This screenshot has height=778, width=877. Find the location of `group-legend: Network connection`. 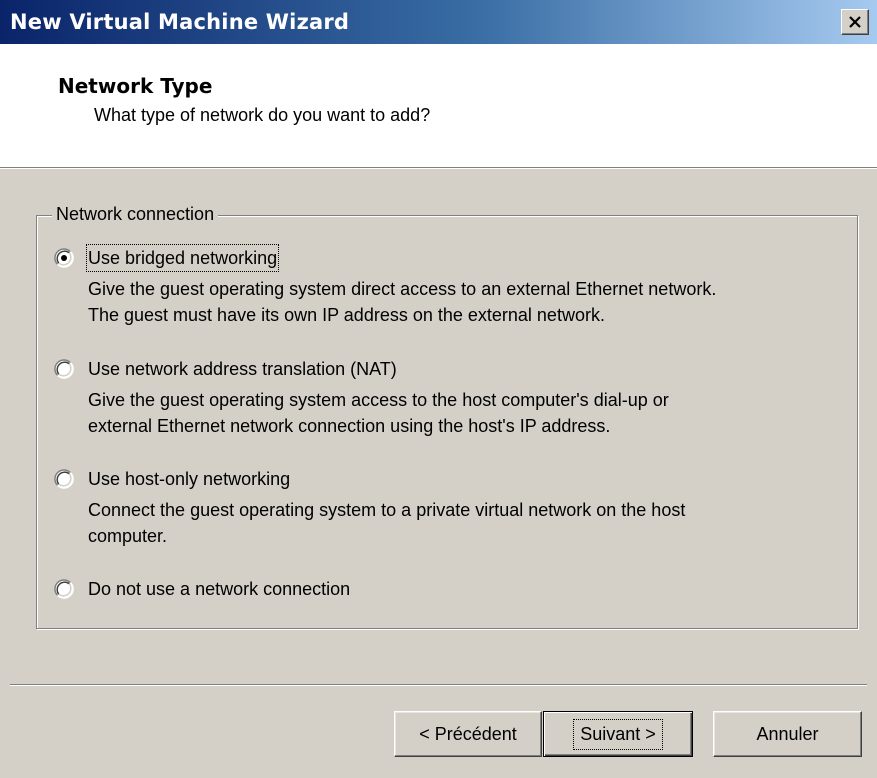

group-legend: Network connection is located at coordinates (135, 214).